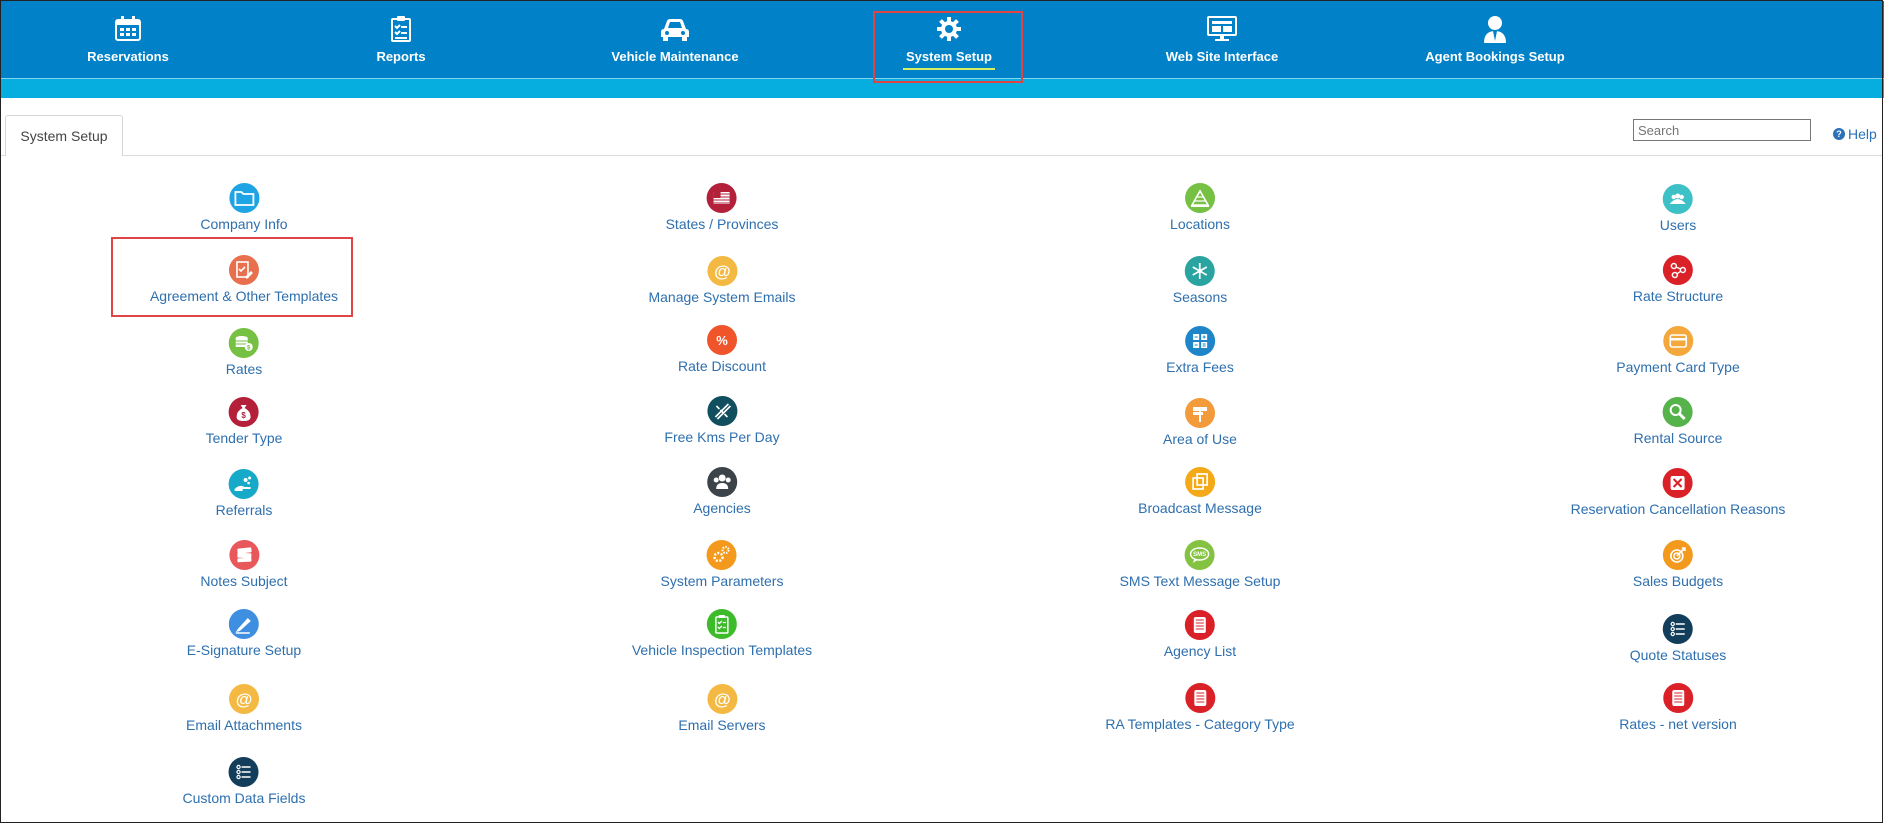 This screenshot has height=825, width=1885. I want to click on help-link: ? Help, so click(1855, 134).